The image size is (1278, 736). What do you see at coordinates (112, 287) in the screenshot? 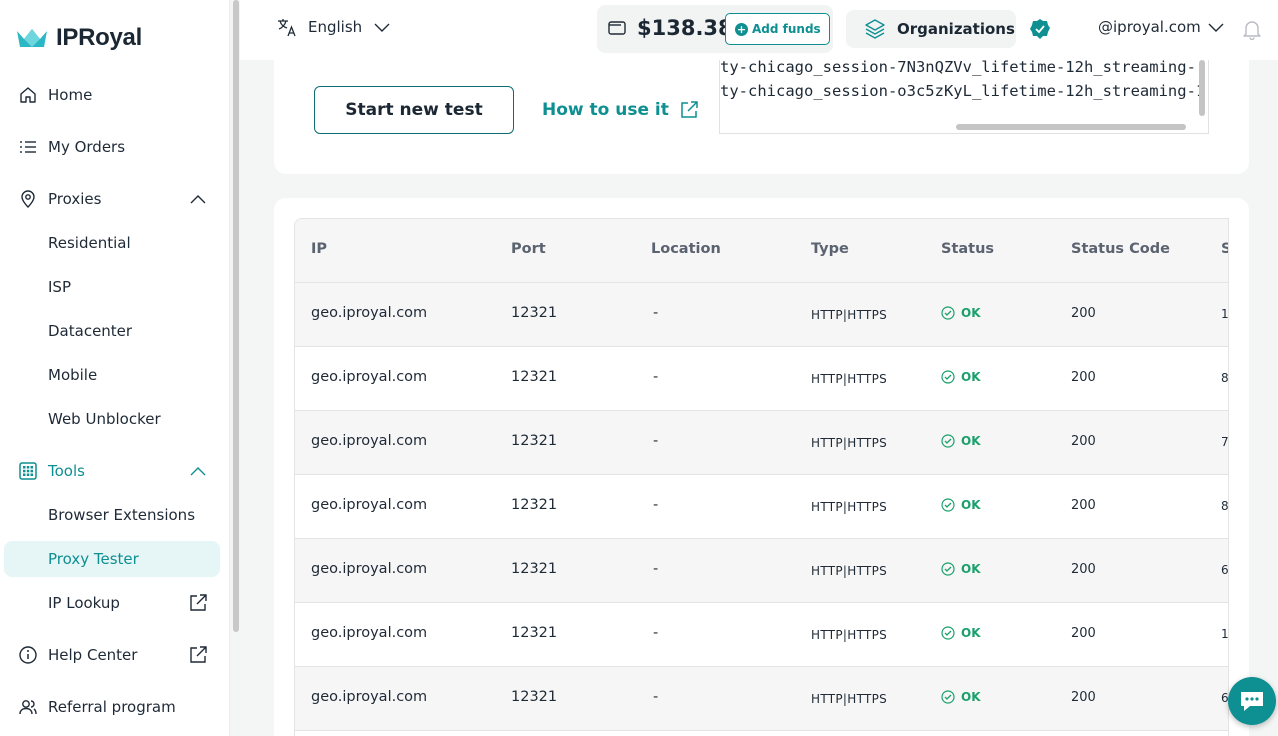
I see `sidebar-item-isp: ISP` at bounding box center [112, 287].